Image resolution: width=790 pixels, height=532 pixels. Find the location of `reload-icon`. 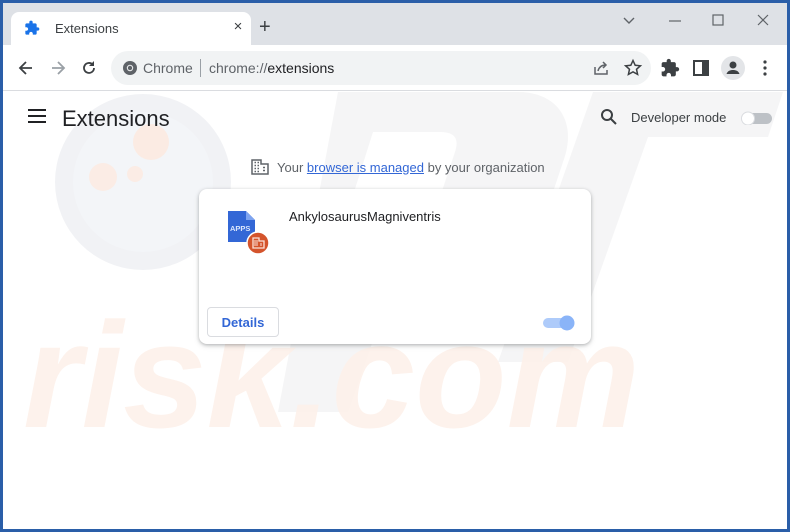

reload-icon is located at coordinates (89, 68).